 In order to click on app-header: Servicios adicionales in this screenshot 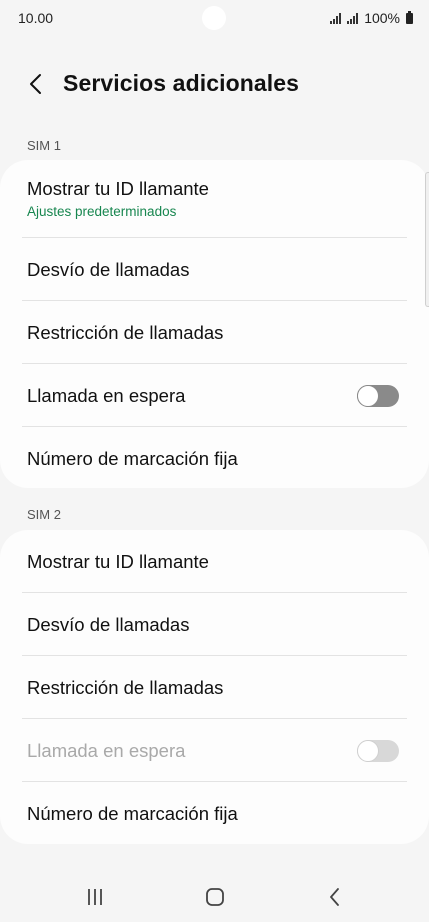, I will do `click(214, 85)`.